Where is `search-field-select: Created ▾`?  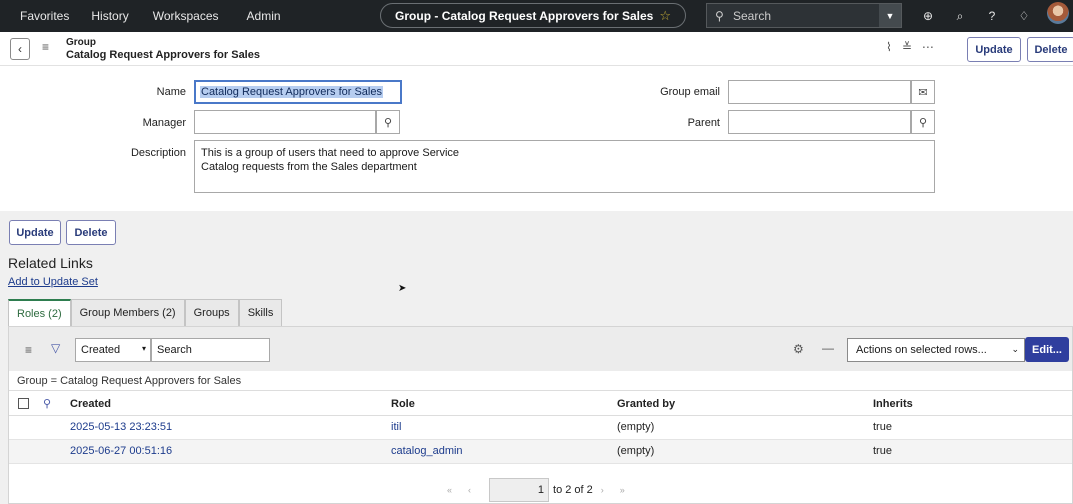
search-field-select: Created ▾ is located at coordinates (113, 350).